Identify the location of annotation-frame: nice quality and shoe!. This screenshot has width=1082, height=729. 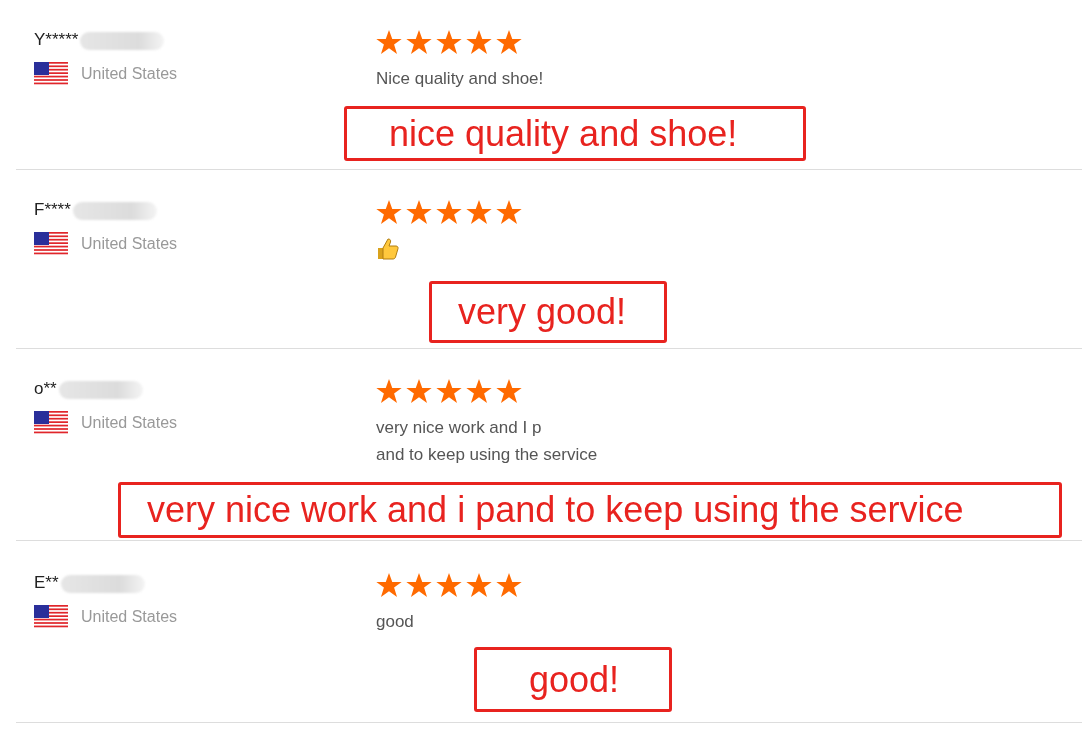
(575, 133).